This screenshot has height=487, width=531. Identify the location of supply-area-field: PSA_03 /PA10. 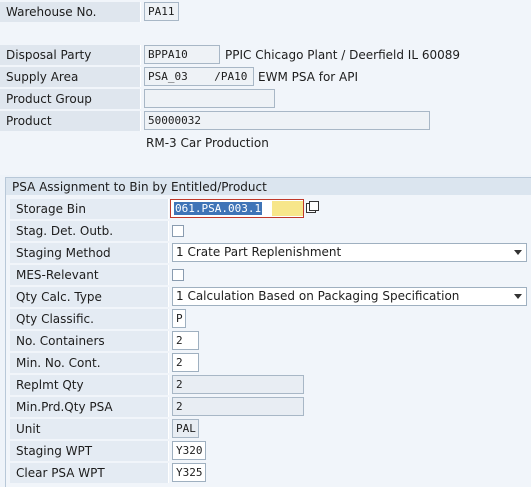
(199, 76).